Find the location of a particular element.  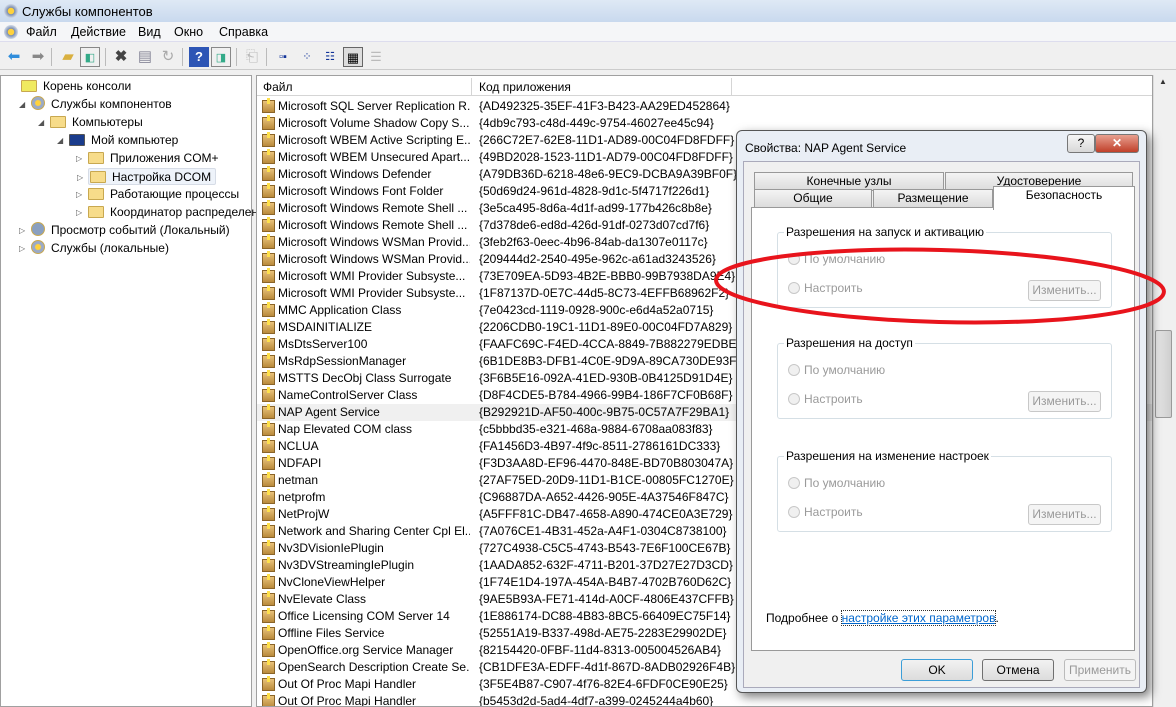

tab-security: Безопасность is located at coordinates (1064, 198).